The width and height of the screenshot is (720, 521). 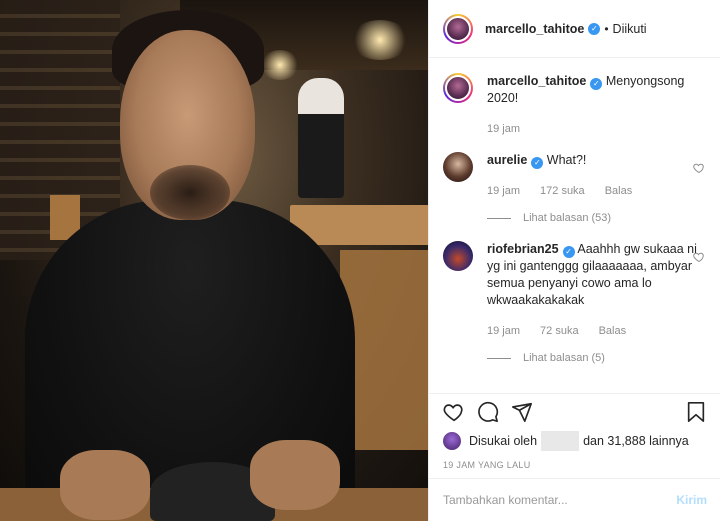 What do you see at coordinates (536, 81) in the screenshot?
I see `caption-username: marcello_tahitoe` at bounding box center [536, 81].